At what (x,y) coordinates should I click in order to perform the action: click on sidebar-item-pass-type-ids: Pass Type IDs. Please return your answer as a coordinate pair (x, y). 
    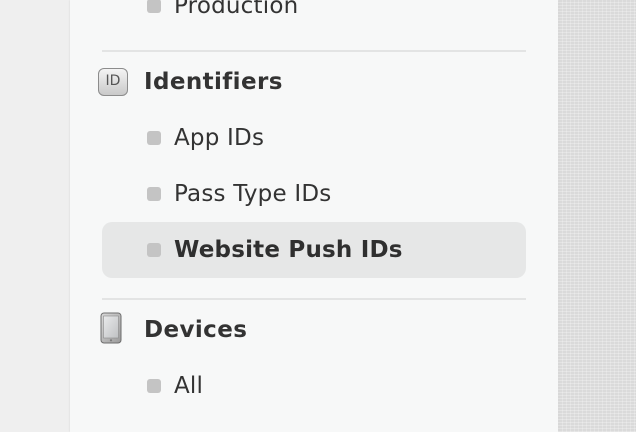
    Looking at the image, I should click on (314, 194).